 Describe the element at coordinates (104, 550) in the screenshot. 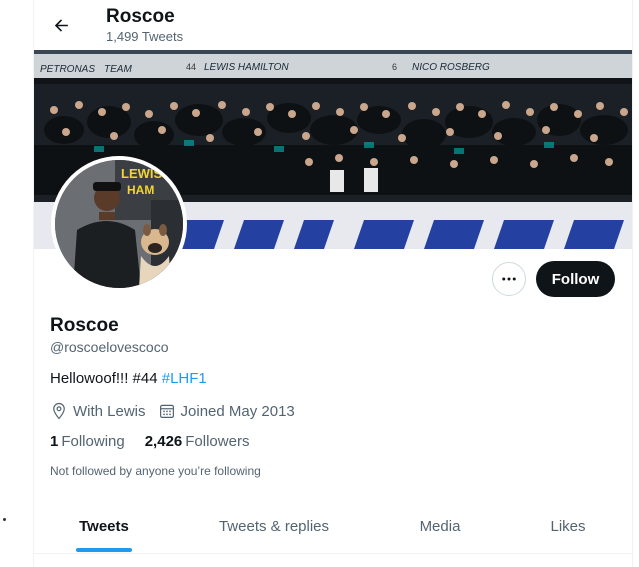

I see `active-tab-indicator` at that location.